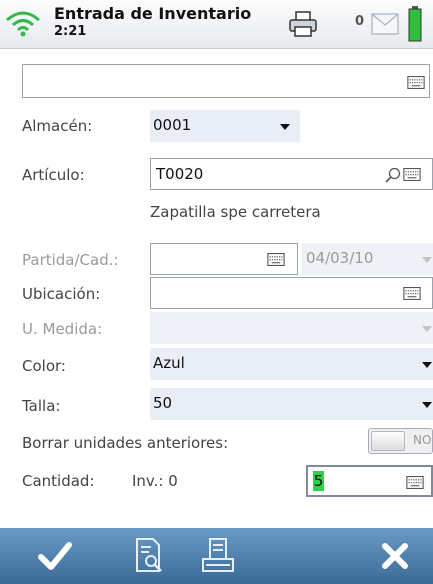 Image resolution: width=433 pixels, height=584 pixels. I want to click on mail-icon, so click(385, 24).